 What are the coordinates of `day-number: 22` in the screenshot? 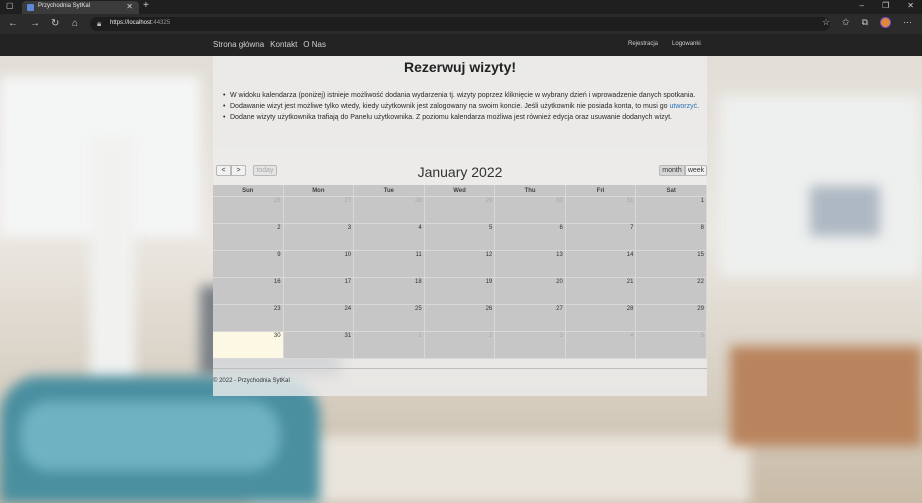 It's located at (700, 282).